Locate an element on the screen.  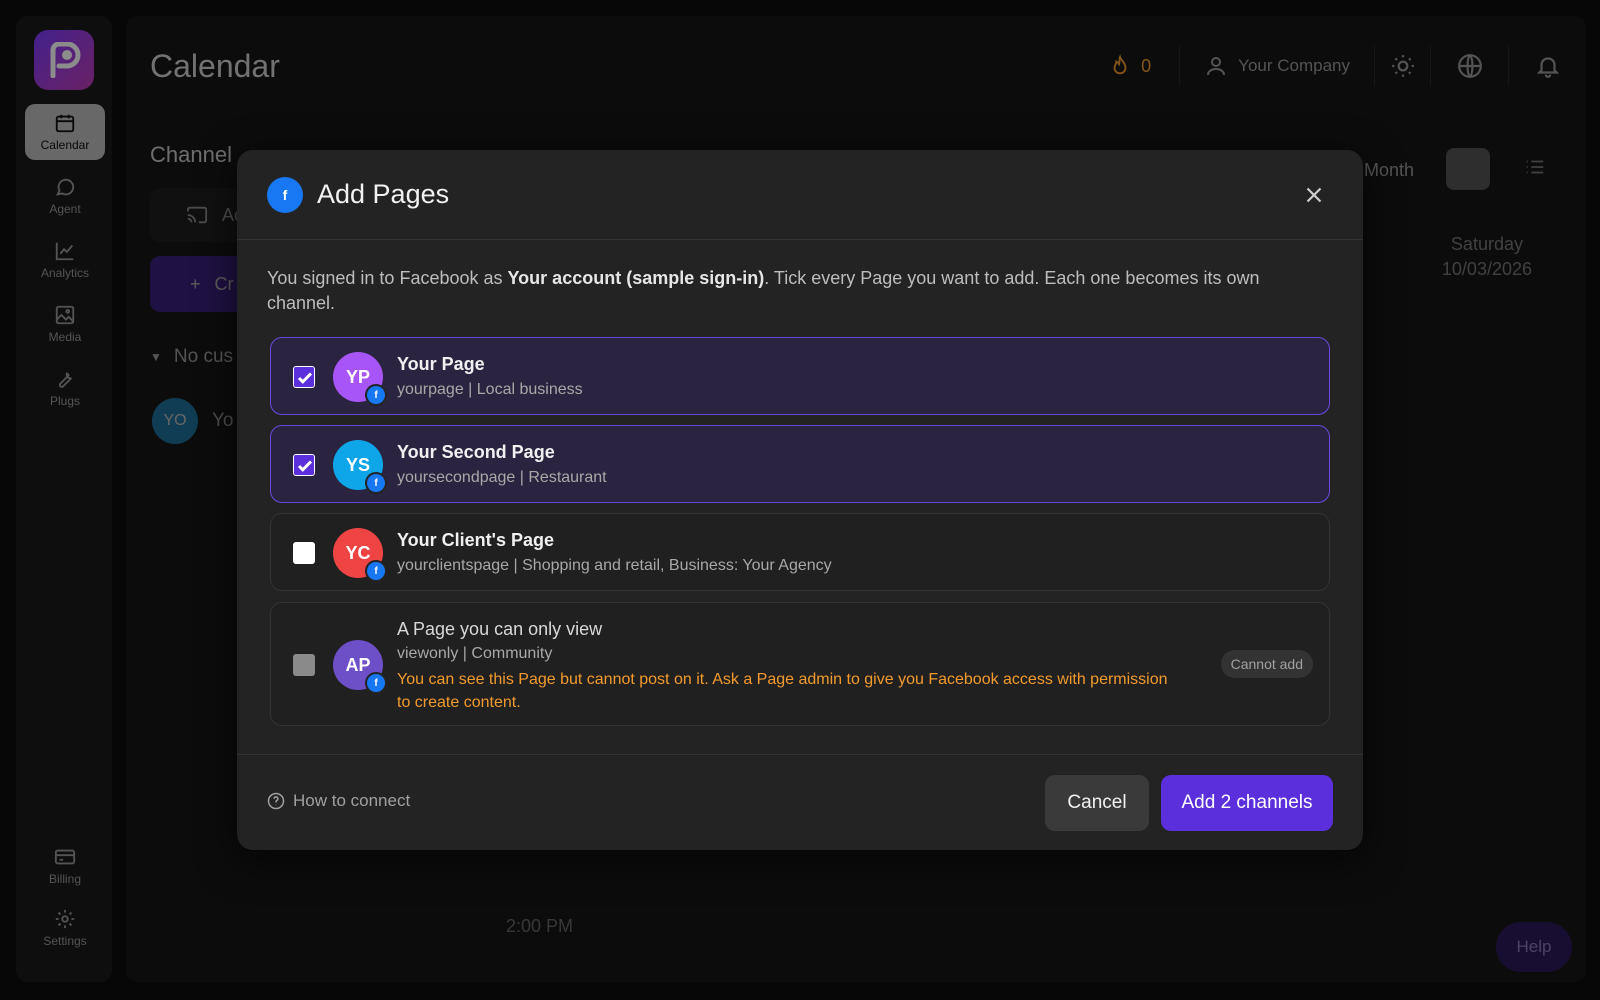
how-to-connect-link: How to connect is located at coordinates (338, 801).